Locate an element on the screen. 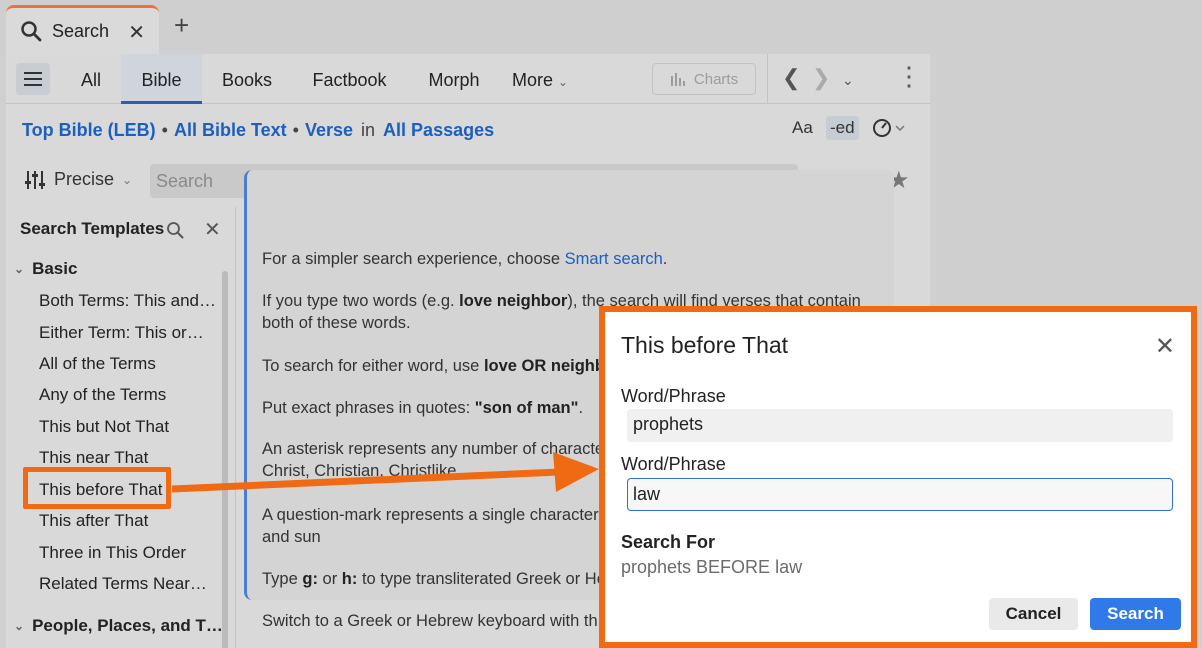 The image size is (1202, 648). word-phrase-1-input: prophets is located at coordinates (900, 425).